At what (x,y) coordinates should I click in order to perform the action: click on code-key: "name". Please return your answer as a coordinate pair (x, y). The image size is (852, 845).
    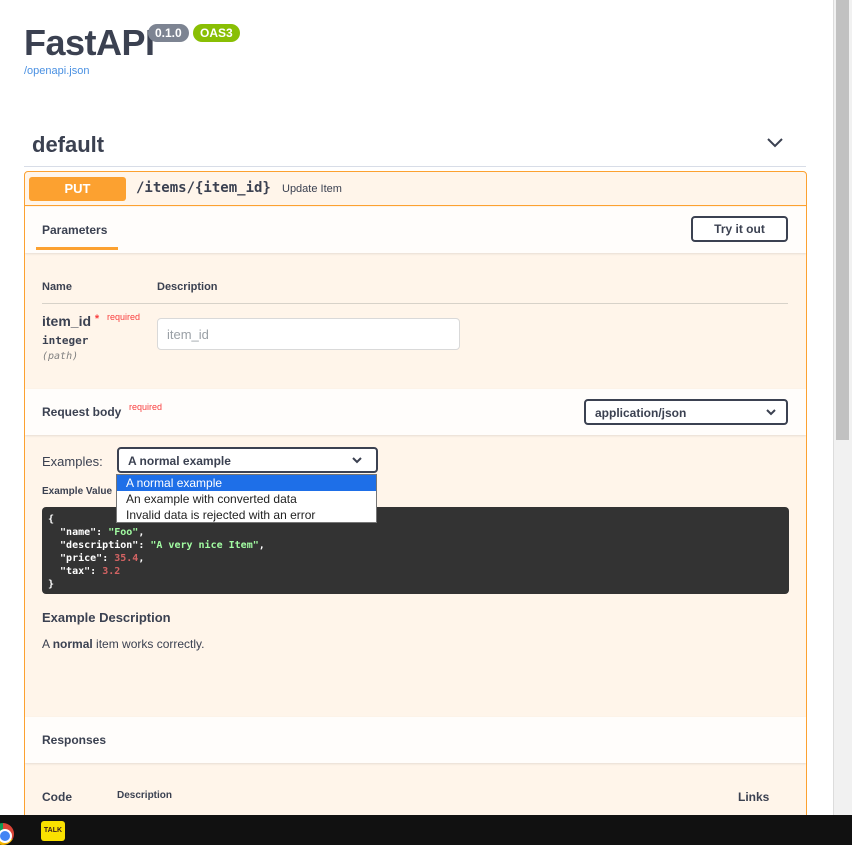
    Looking at the image, I should click on (72, 532).